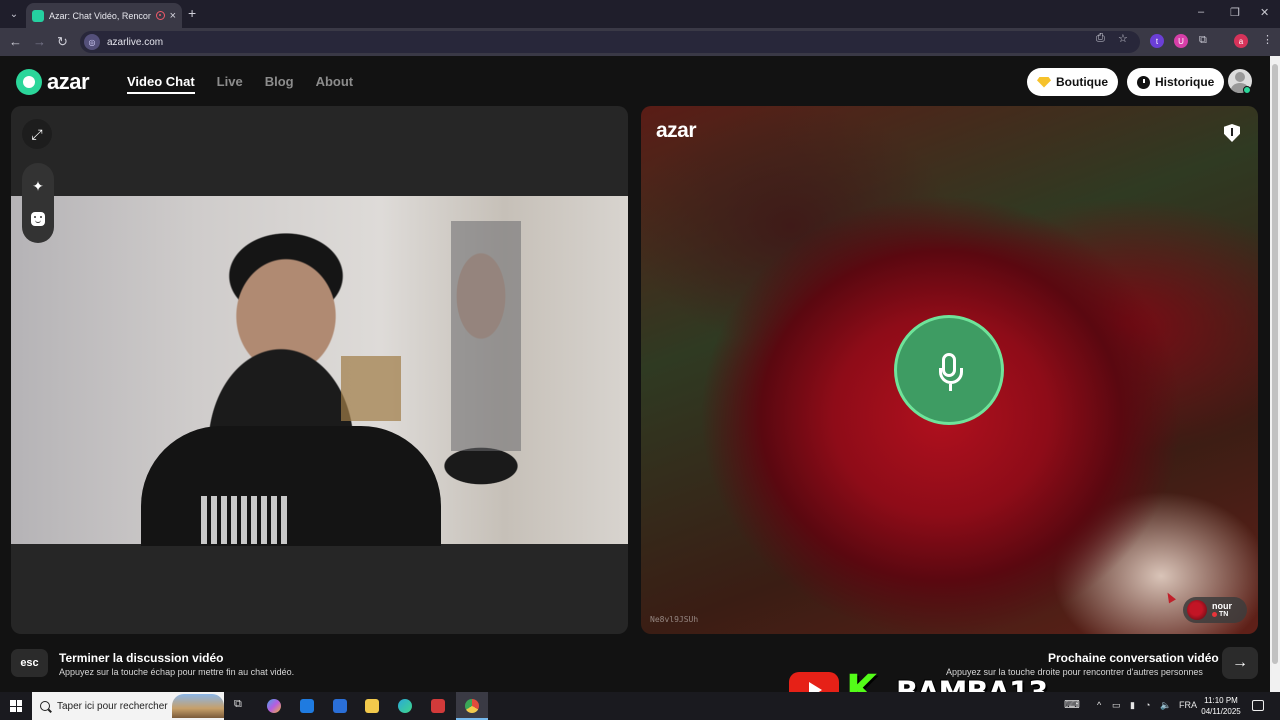  I want to click on peer-avatar, so click(1197, 610).